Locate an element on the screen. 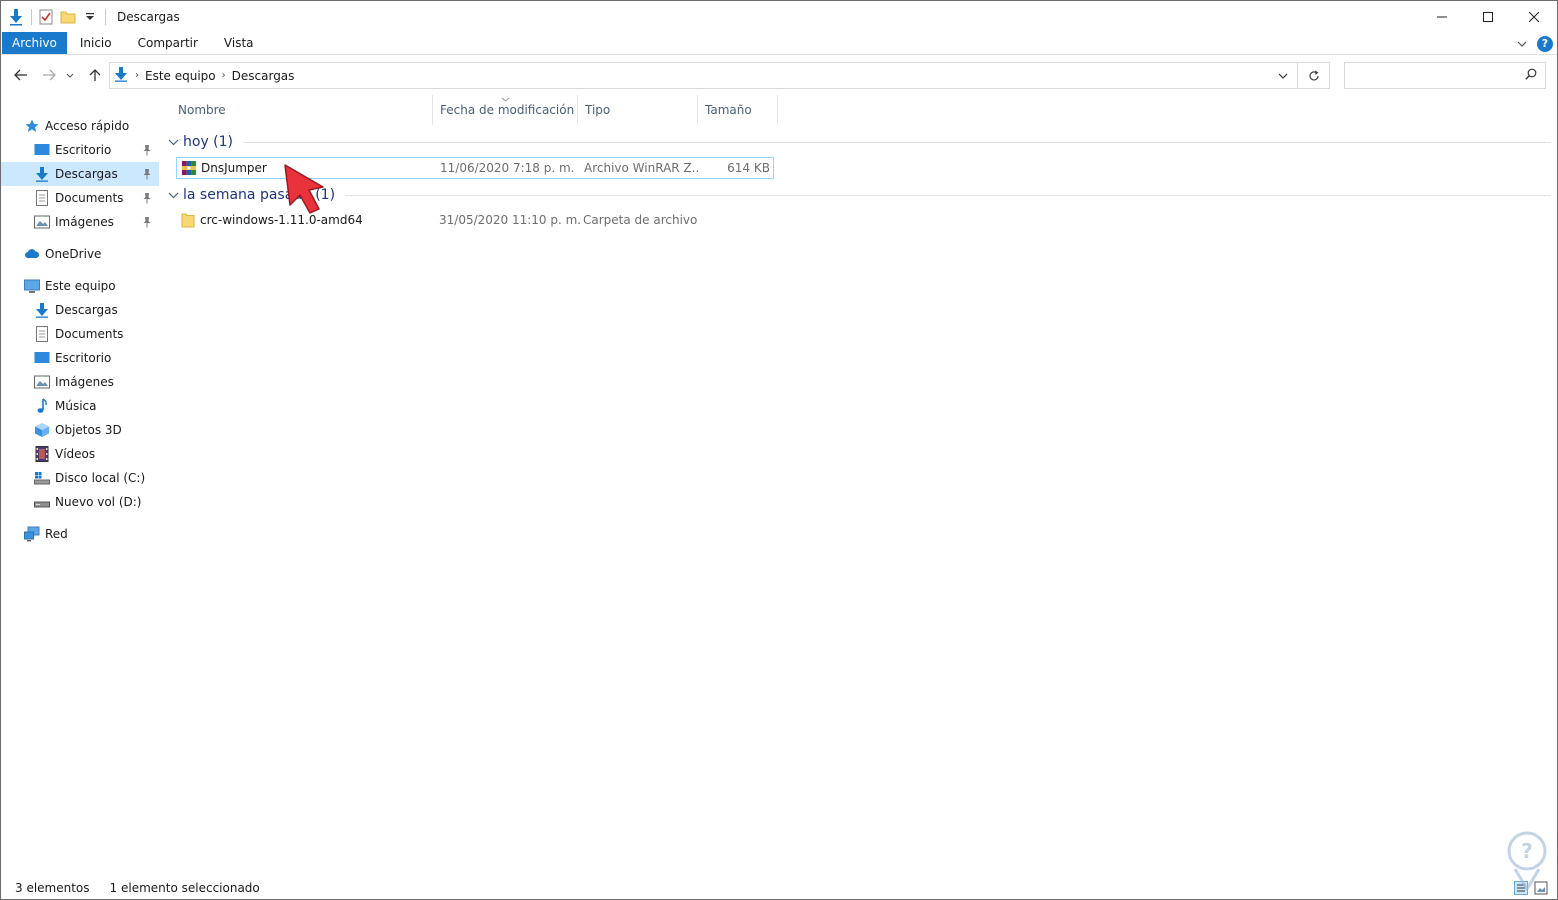 This screenshot has width=1558, height=900. up-button is located at coordinates (95, 75).